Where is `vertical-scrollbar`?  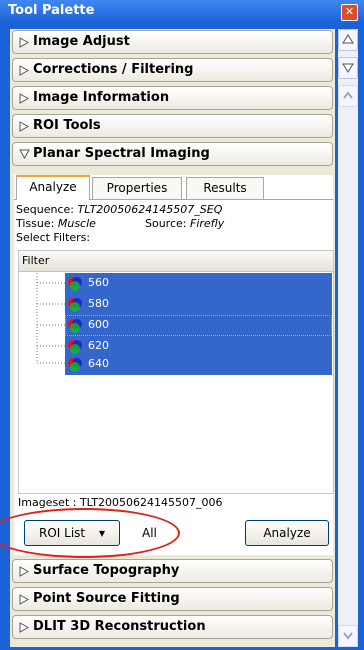 vertical-scrollbar is located at coordinates (348, 338).